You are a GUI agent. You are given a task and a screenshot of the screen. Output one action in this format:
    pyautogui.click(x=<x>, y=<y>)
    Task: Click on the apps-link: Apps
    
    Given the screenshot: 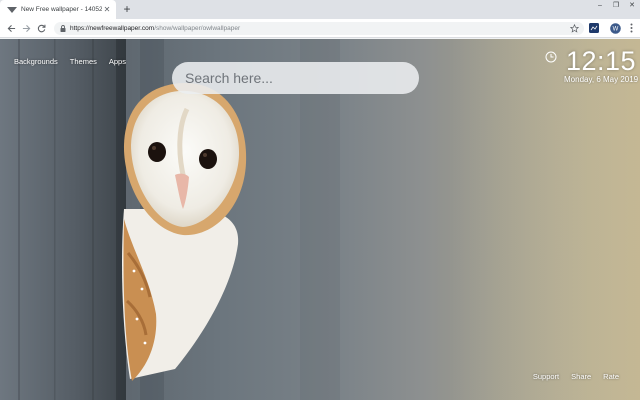 What is the action you would take?
    pyautogui.click(x=117, y=61)
    